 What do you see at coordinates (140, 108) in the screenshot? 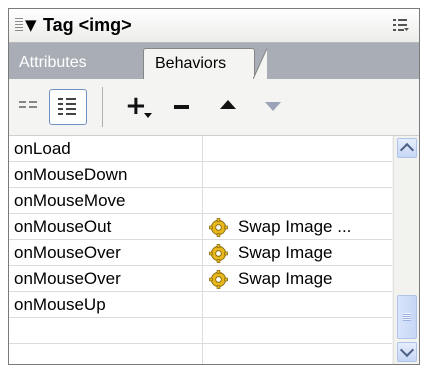
I see `add-behavior-icon: +` at bounding box center [140, 108].